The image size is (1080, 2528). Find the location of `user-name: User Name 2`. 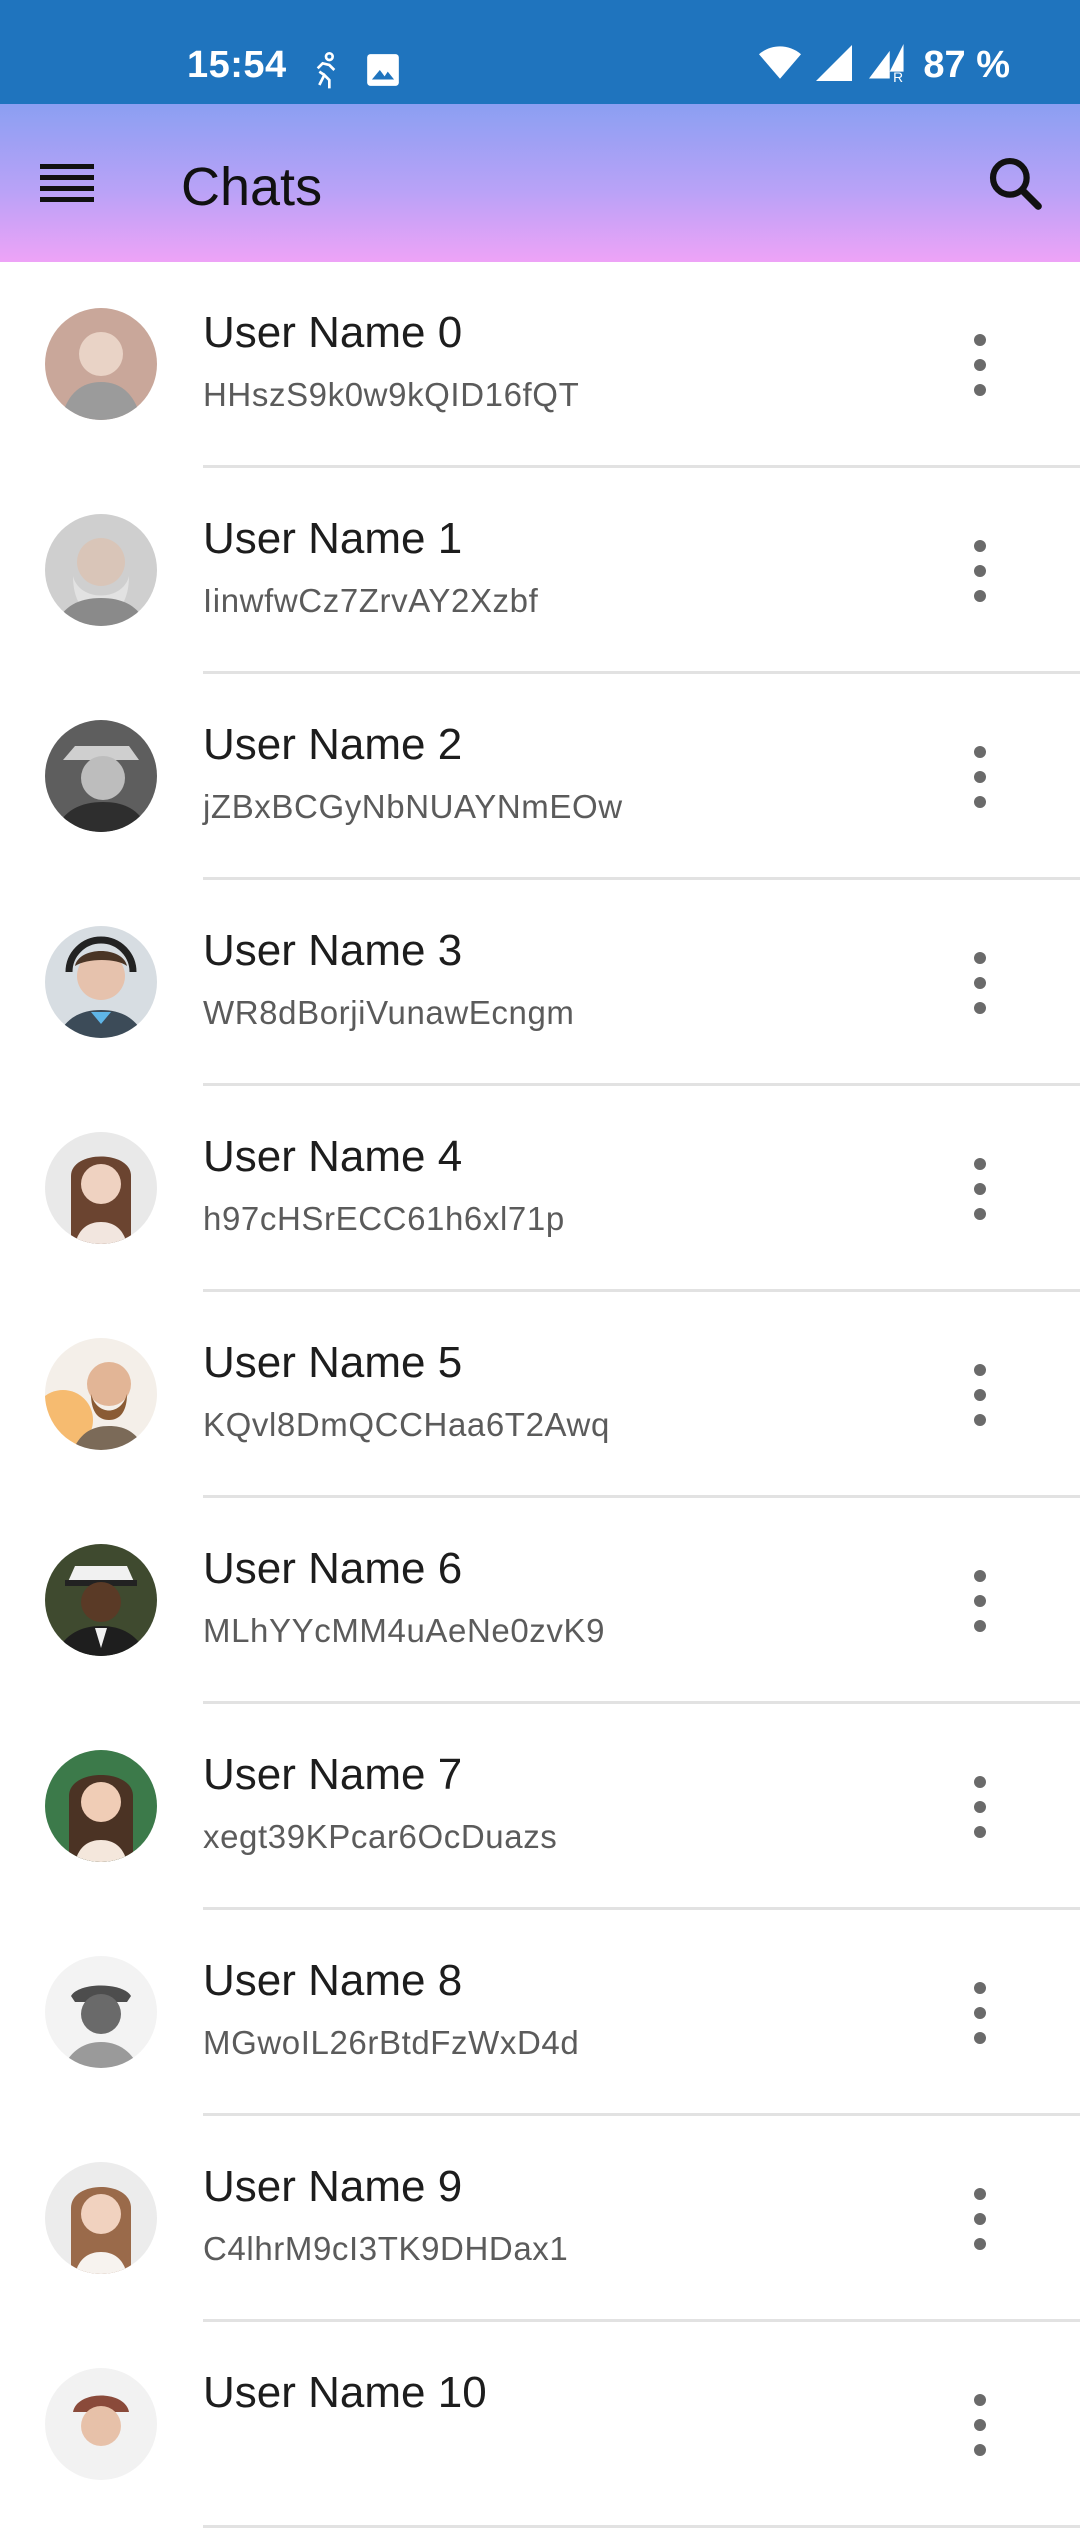

user-name: User Name 2 is located at coordinates (333, 744).